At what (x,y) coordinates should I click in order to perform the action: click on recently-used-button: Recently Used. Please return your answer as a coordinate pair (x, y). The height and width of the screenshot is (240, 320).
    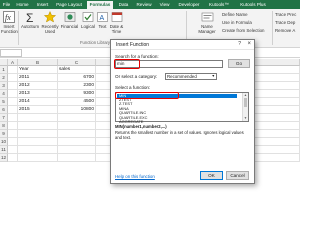
    Looking at the image, I should click on (50, 22).